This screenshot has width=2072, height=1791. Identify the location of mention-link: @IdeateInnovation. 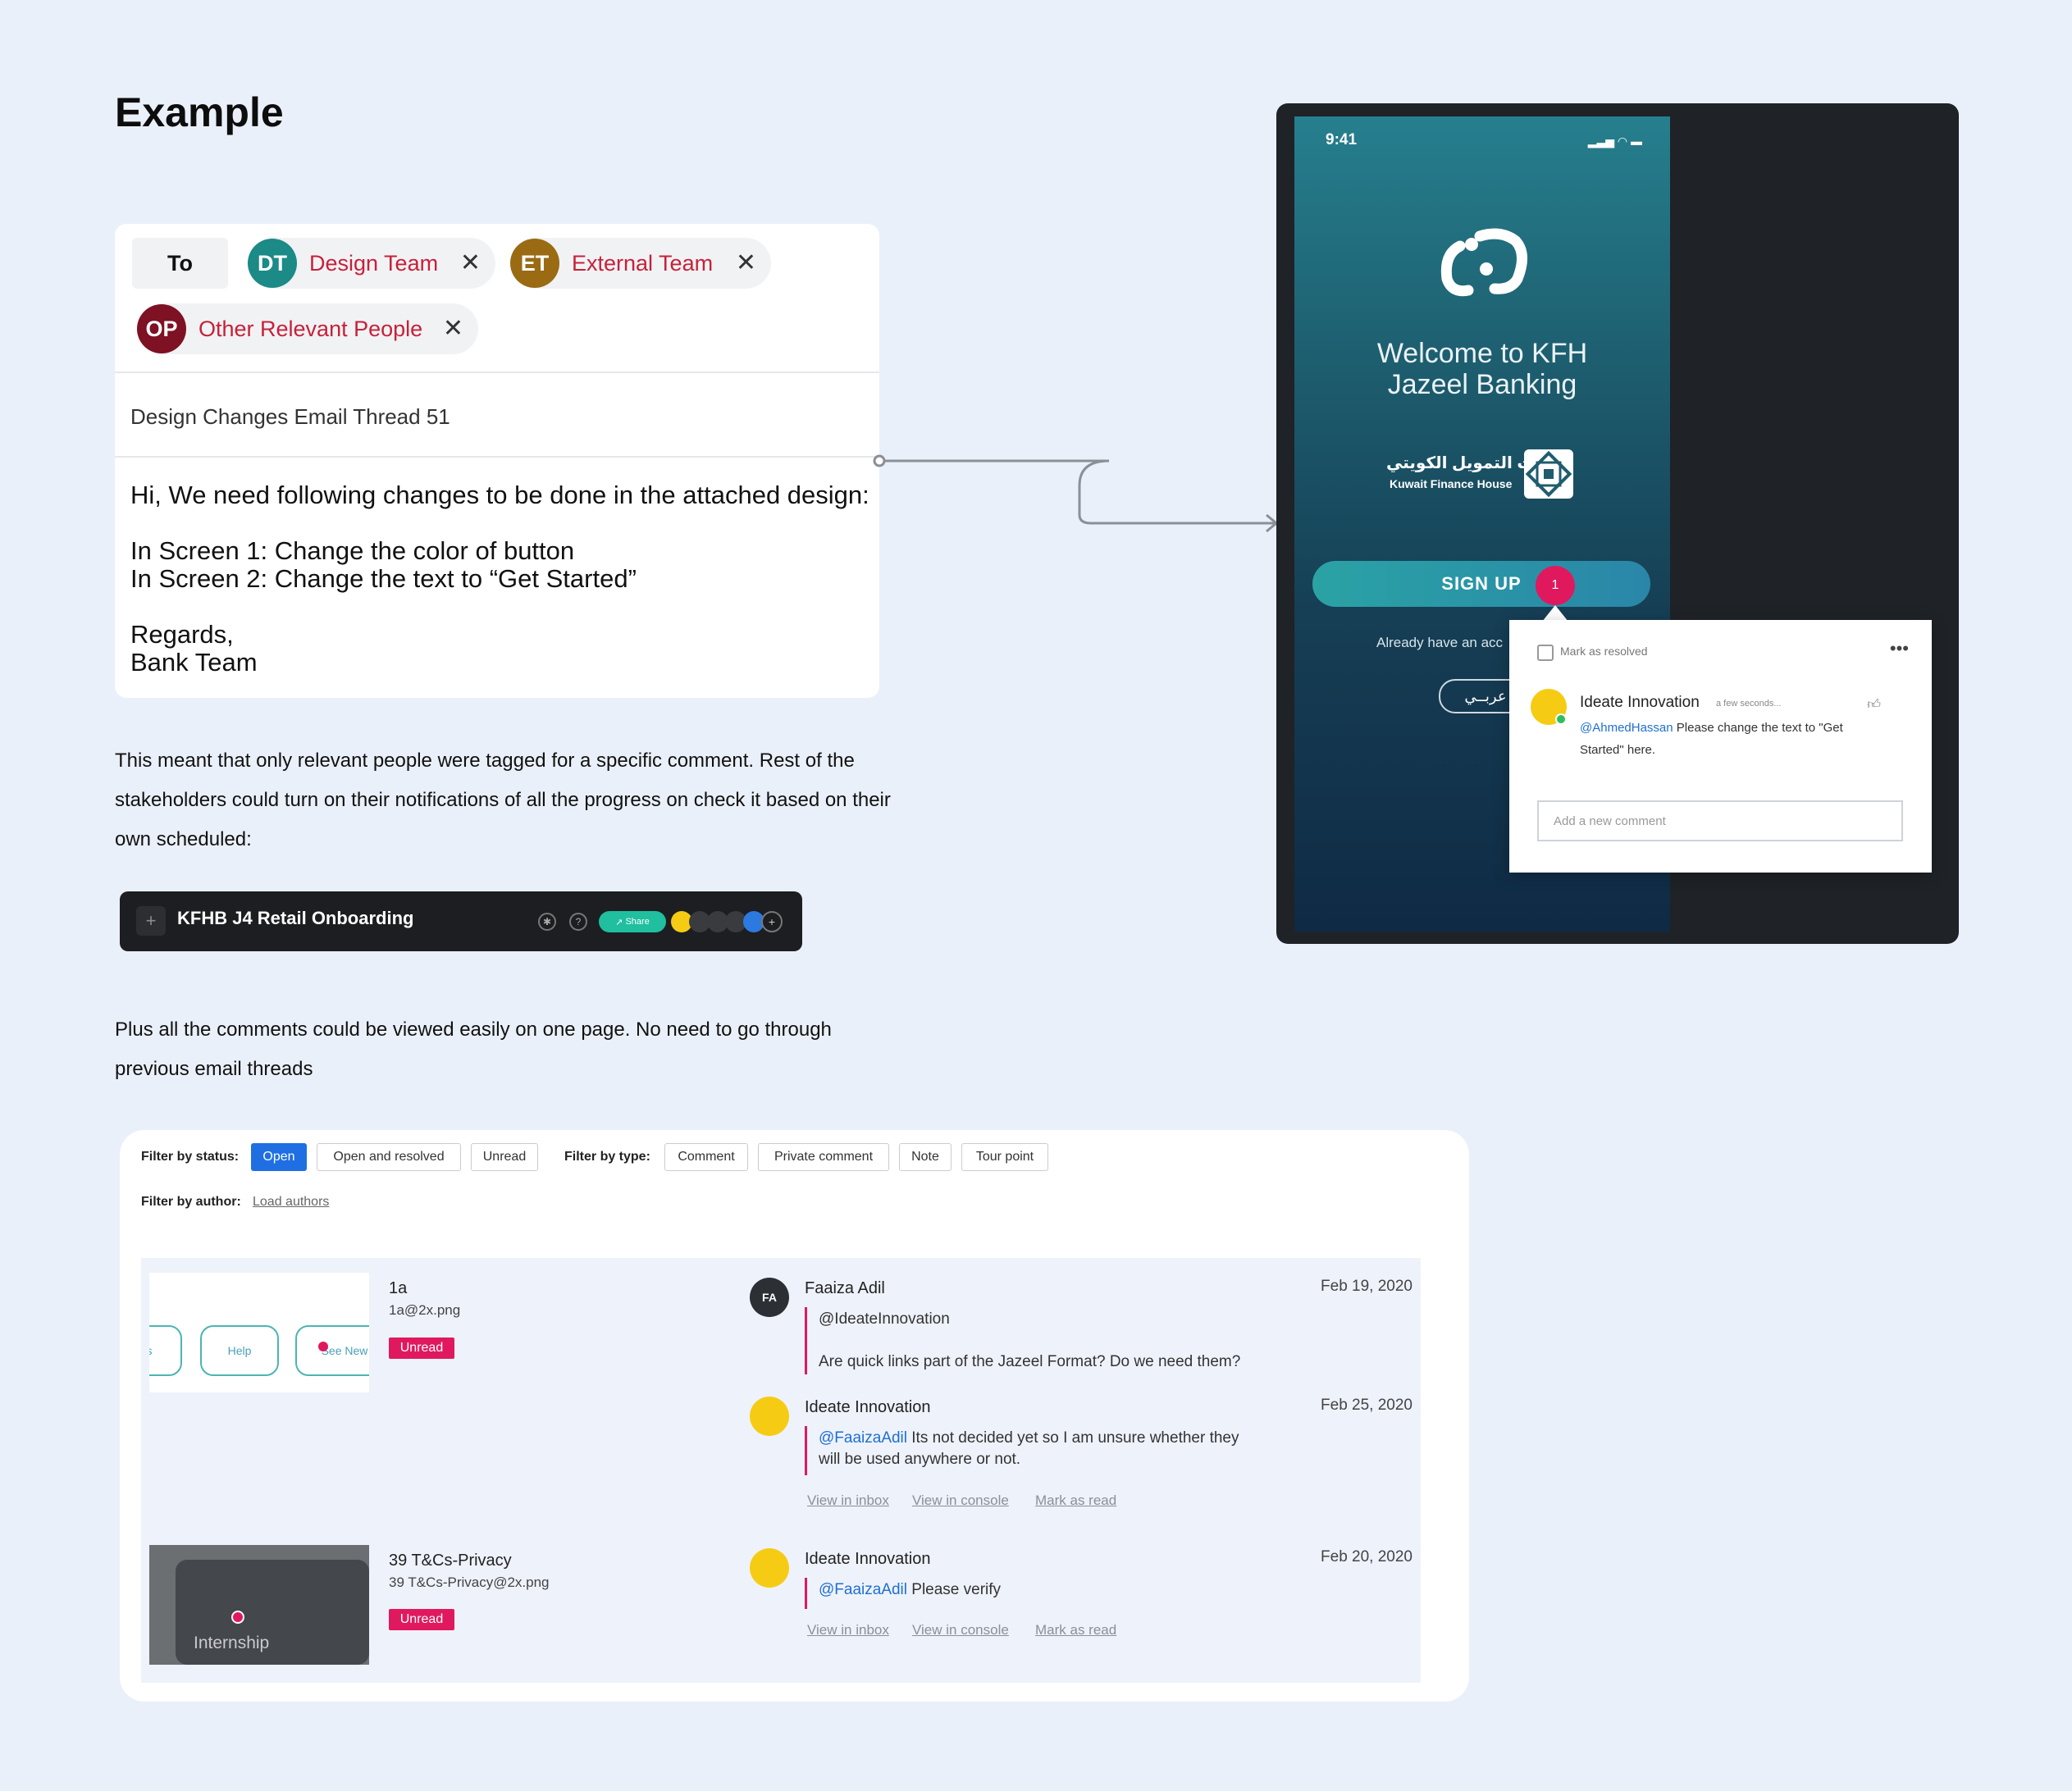
(885, 1319).